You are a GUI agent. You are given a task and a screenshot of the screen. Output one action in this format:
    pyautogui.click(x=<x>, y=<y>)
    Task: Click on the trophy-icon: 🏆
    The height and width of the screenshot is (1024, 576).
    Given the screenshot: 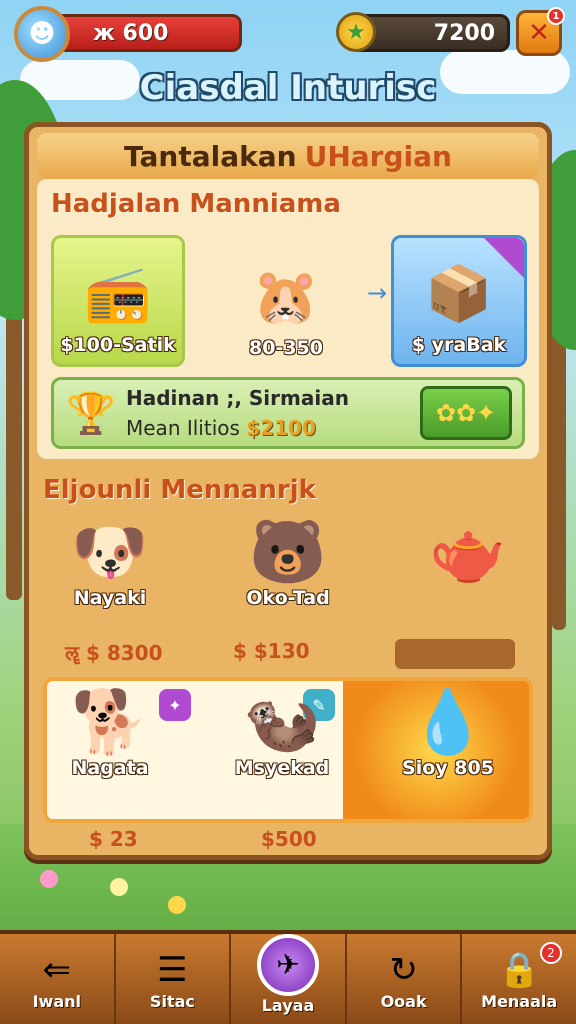 What is the action you would take?
    pyautogui.click(x=91, y=414)
    